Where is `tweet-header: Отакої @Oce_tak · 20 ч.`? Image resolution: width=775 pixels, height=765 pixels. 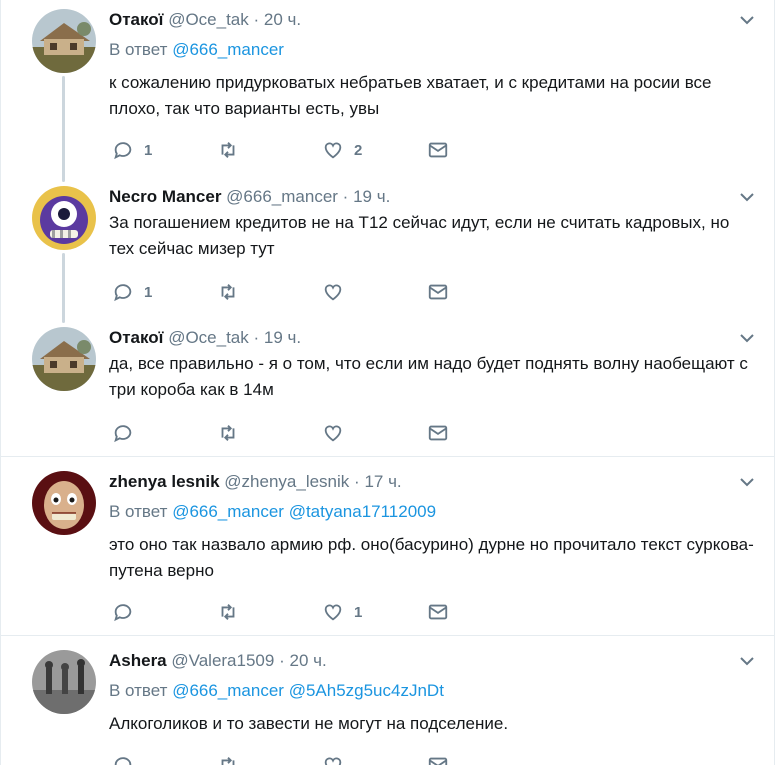 tweet-header: Отакої @Oce_tak · 20 ч. is located at coordinates (432, 20).